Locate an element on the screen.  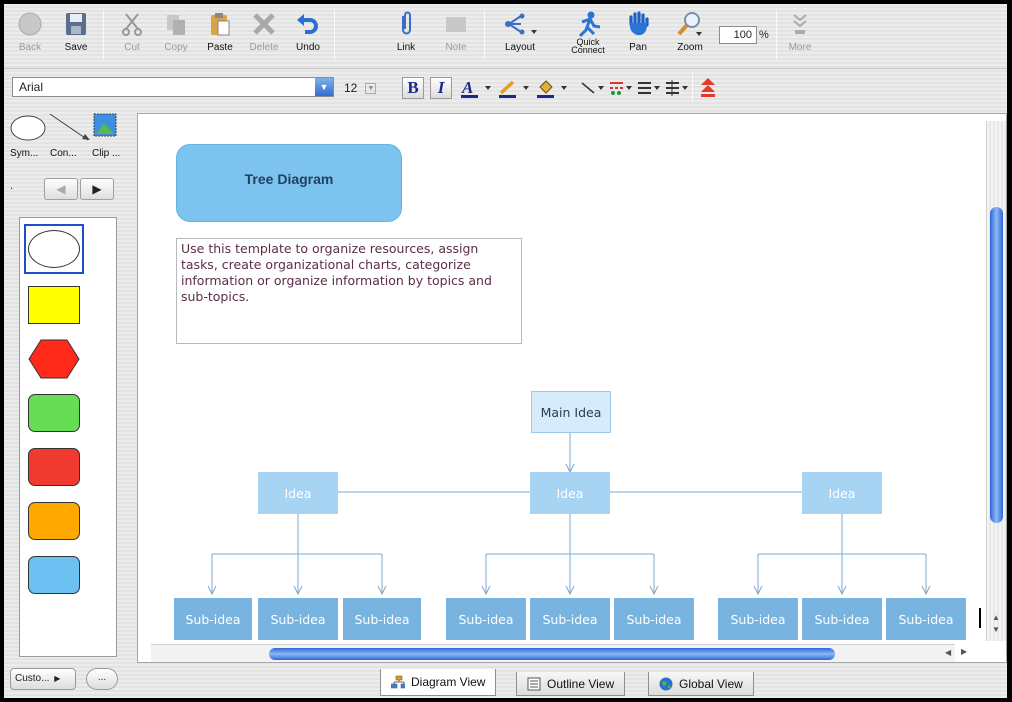
delete-button: Delete is located at coordinates (264, 35).